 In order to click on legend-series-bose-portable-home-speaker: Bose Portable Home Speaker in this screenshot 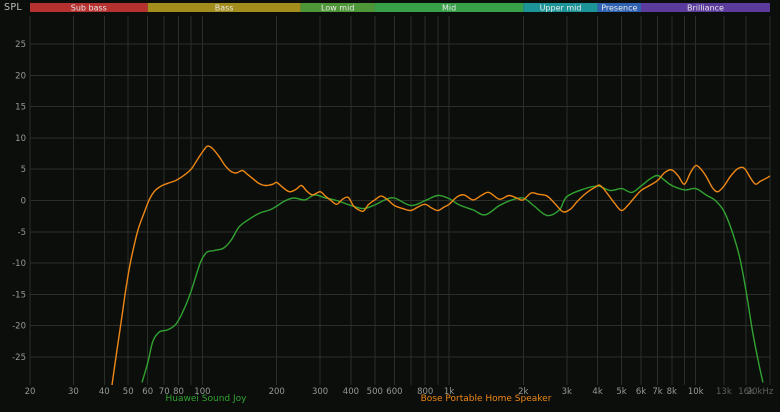, I will do `click(486, 399)`.